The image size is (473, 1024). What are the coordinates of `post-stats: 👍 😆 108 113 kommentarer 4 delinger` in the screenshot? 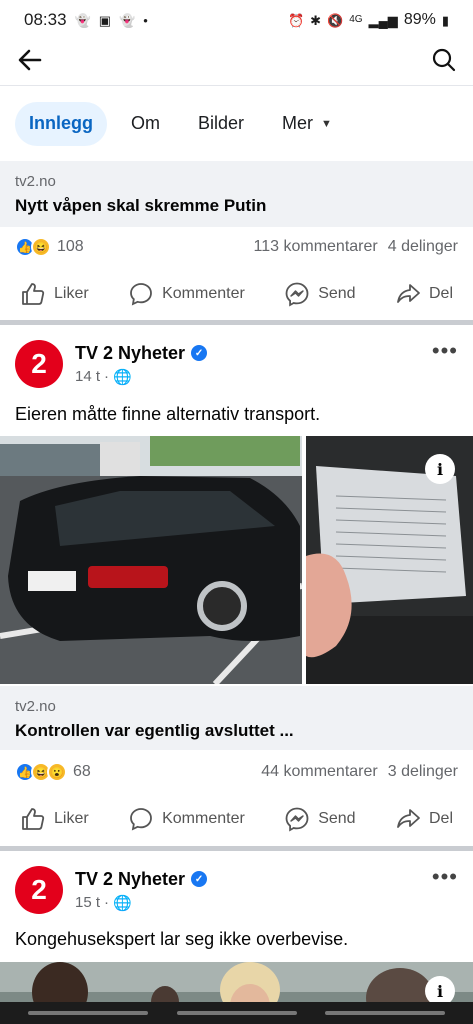 It's located at (236, 247).